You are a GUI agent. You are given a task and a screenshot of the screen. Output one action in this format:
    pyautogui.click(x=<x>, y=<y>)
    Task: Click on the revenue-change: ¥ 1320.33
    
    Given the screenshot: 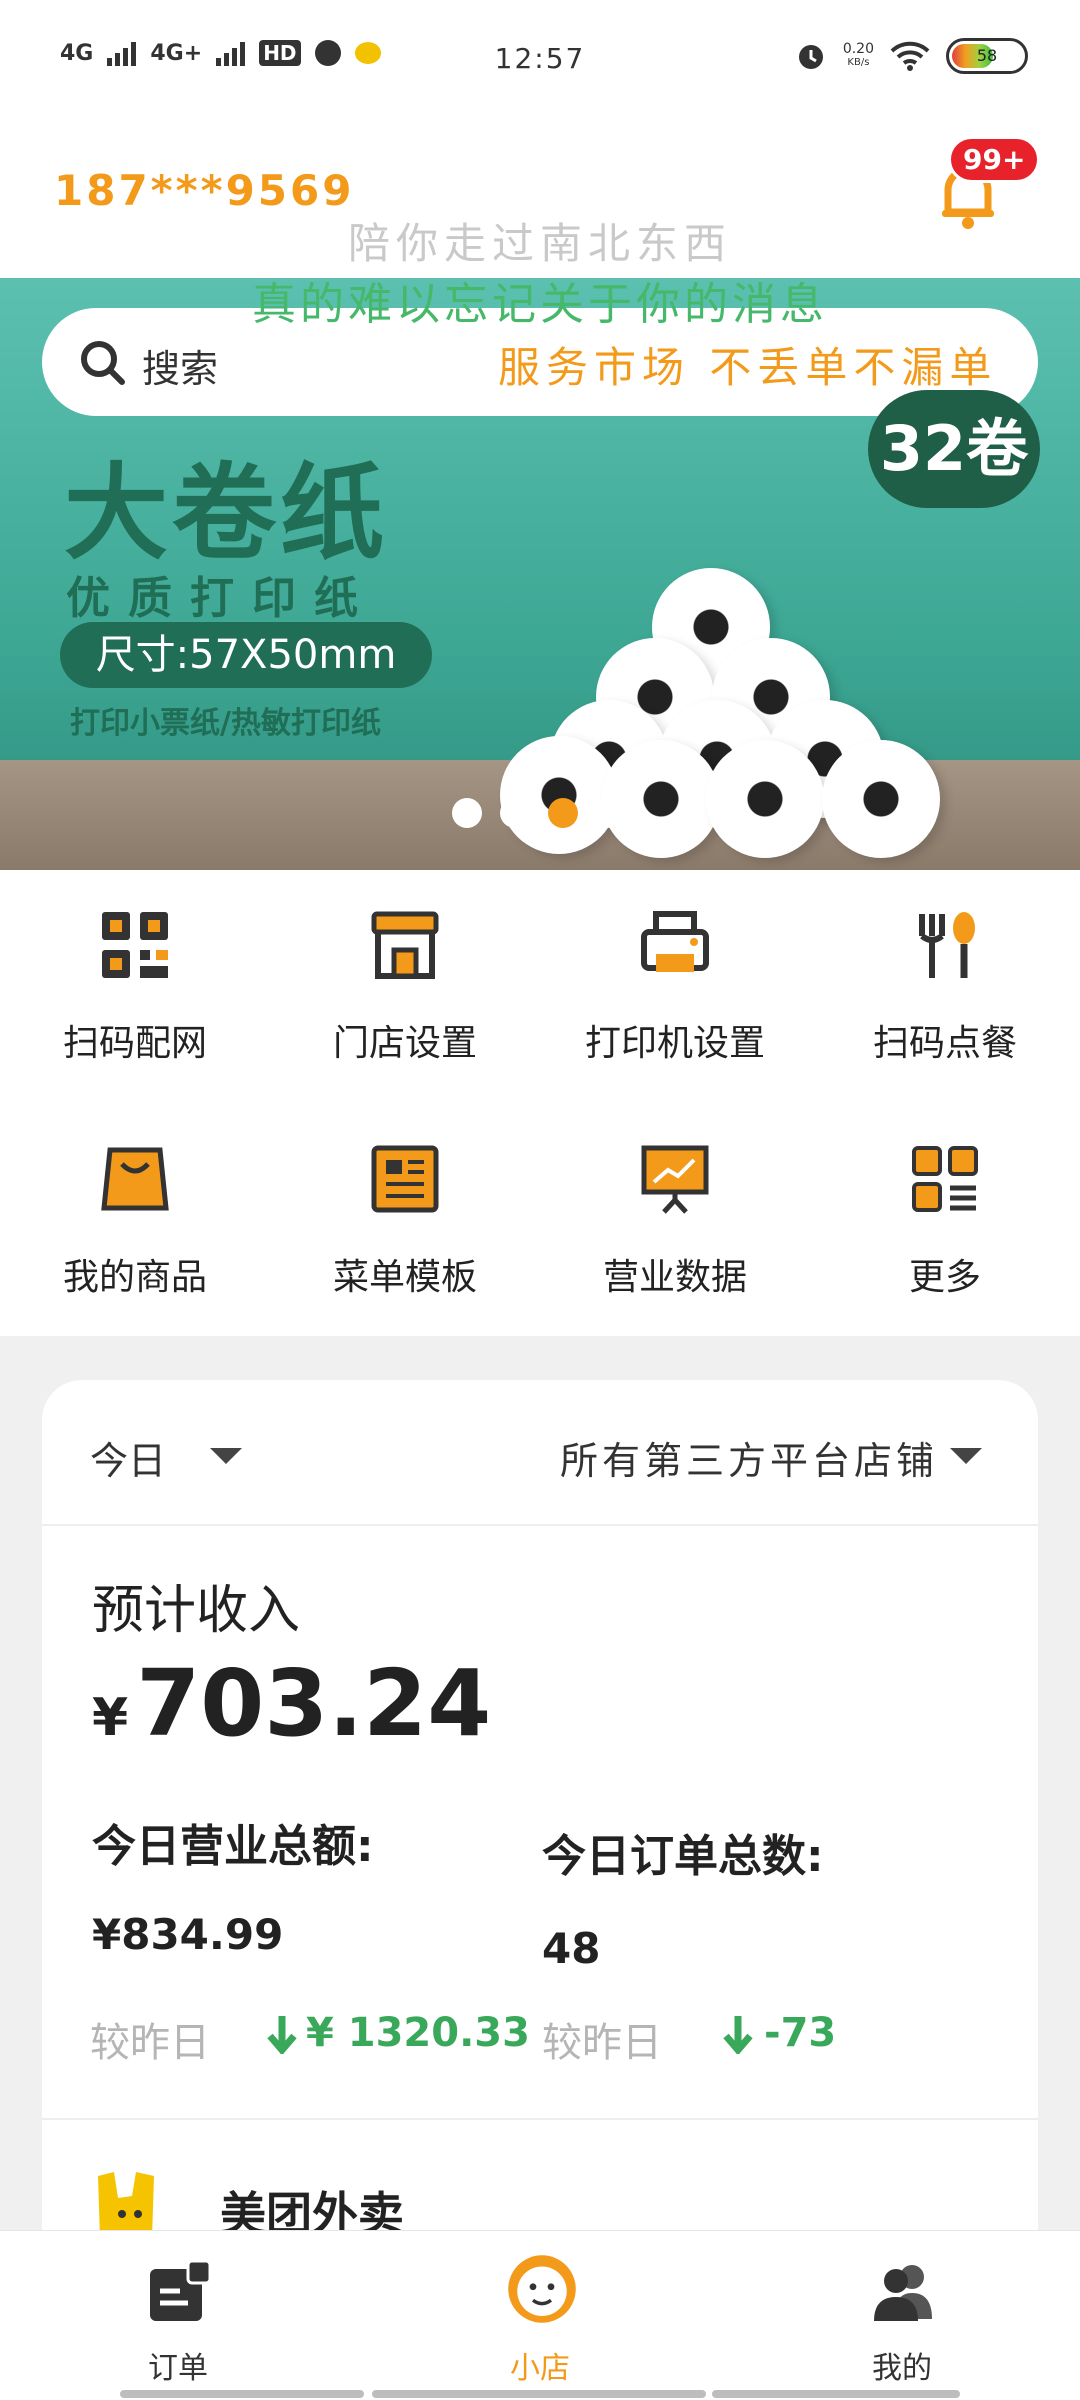 What is the action you would take?
    pyautogui.click(x=418, y=2033)
    